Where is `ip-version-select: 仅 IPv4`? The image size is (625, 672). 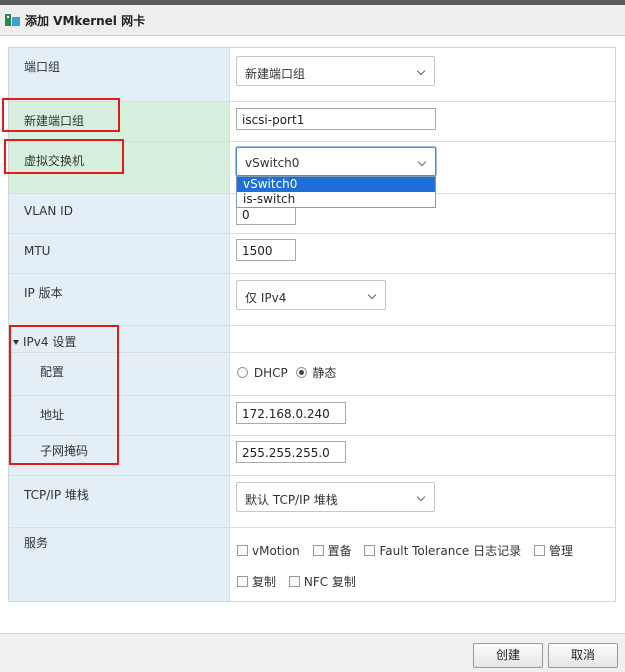
ip-version-select: 仅 IPv4 is located at coordinates (311, 295).